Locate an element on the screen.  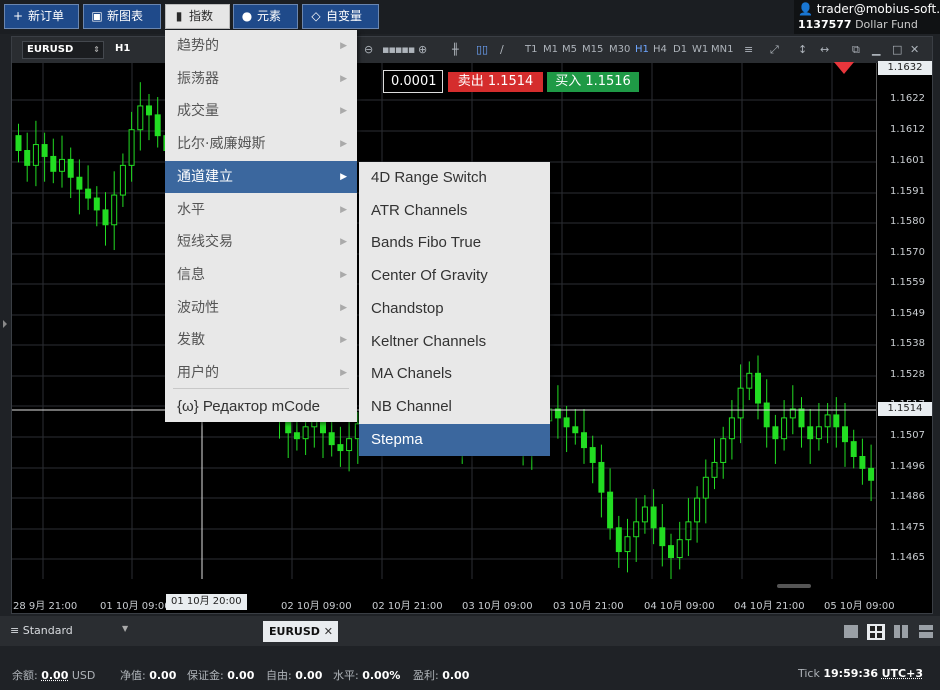
timeframe-m30: M30 is located at coordinates (619, 49).